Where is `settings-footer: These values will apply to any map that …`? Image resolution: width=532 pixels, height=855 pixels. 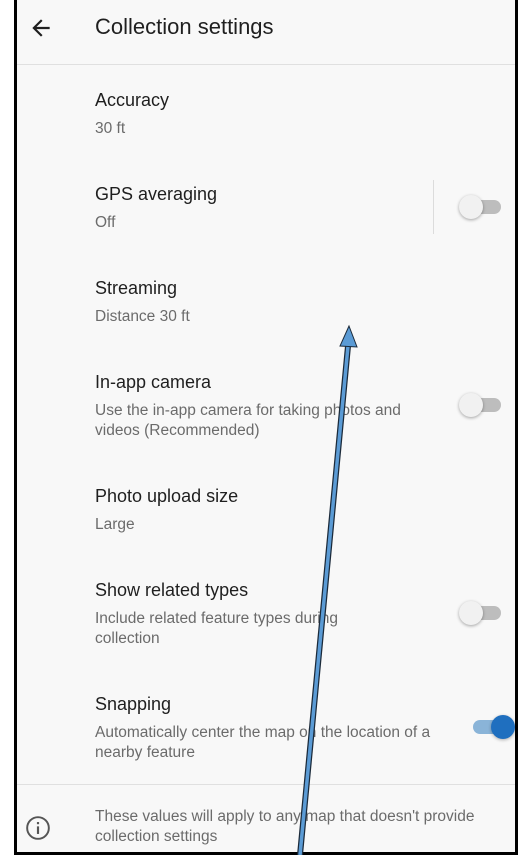 settings-footer: These values will apply to any map that … is located at coordinates (266, 818).